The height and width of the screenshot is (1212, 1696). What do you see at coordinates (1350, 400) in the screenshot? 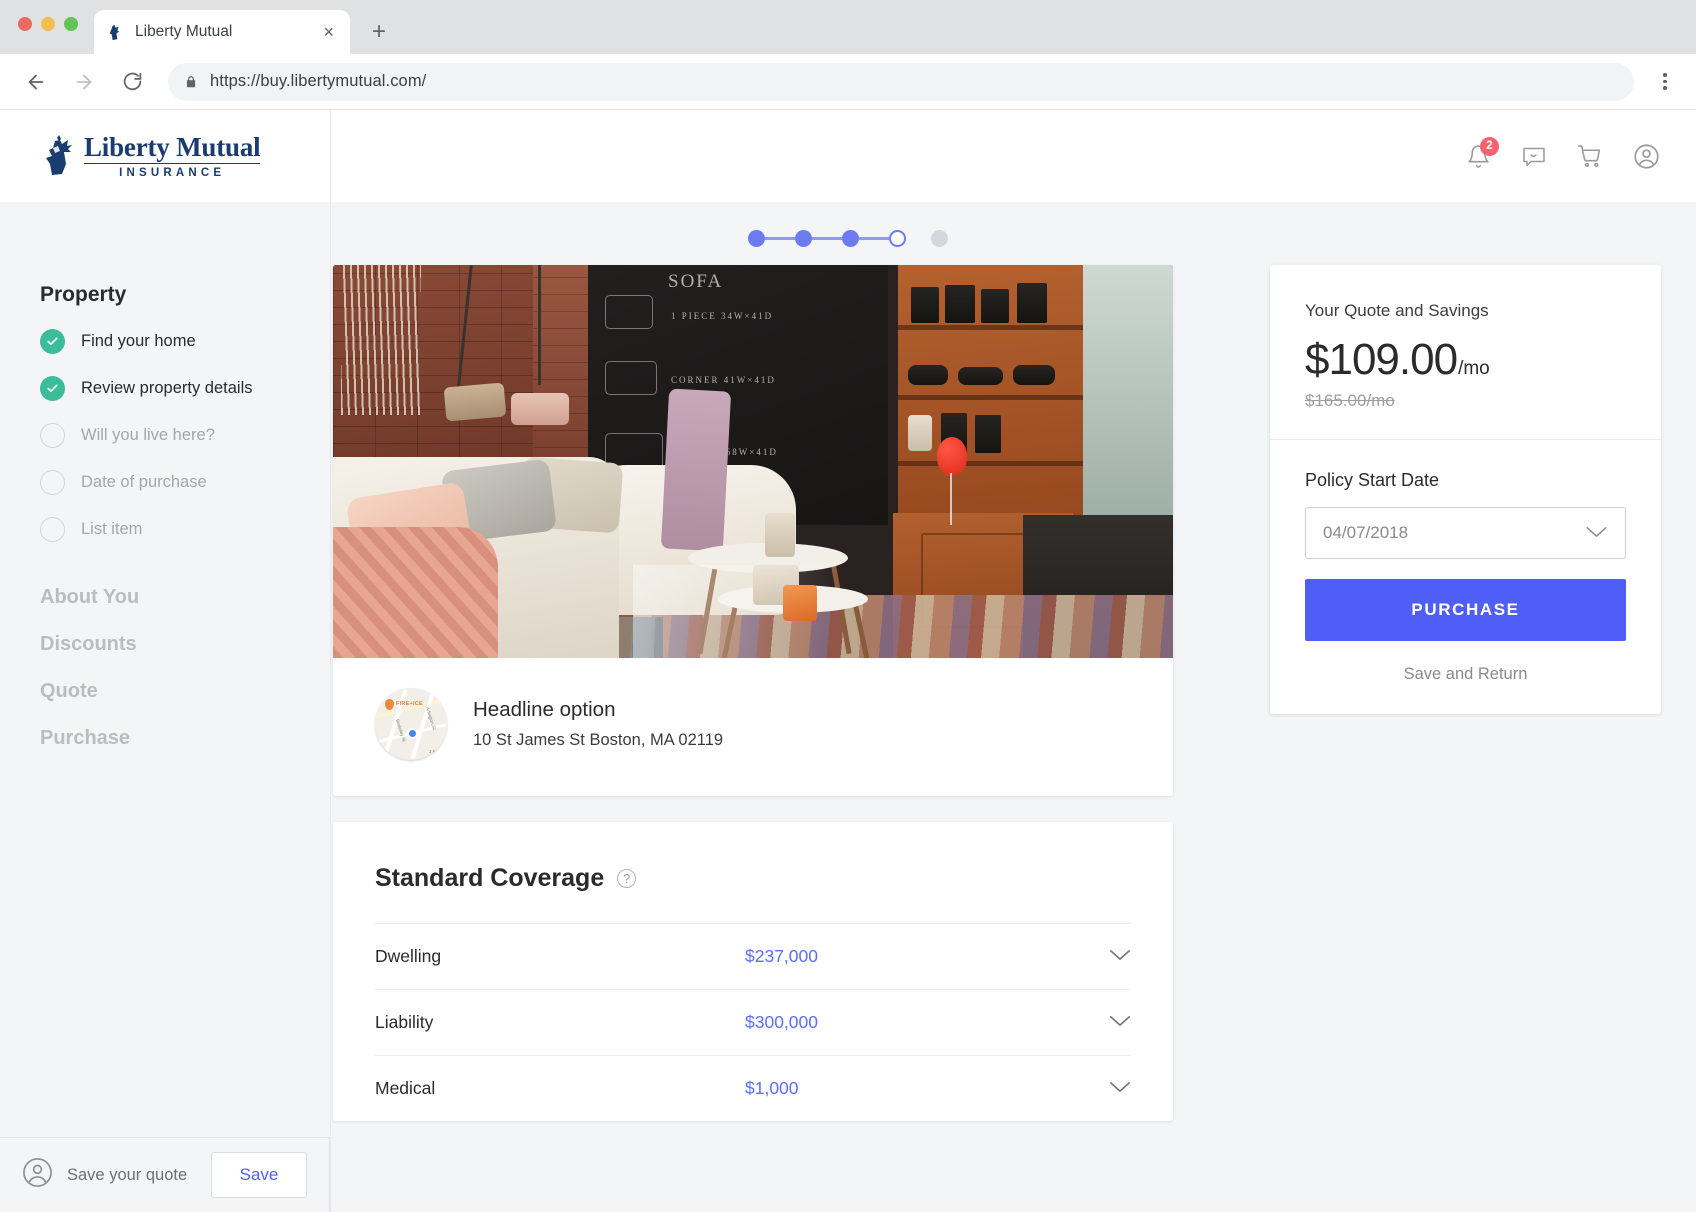
I see `quote-original-price: $165.00/mo` at bounding box center [1350, 400].